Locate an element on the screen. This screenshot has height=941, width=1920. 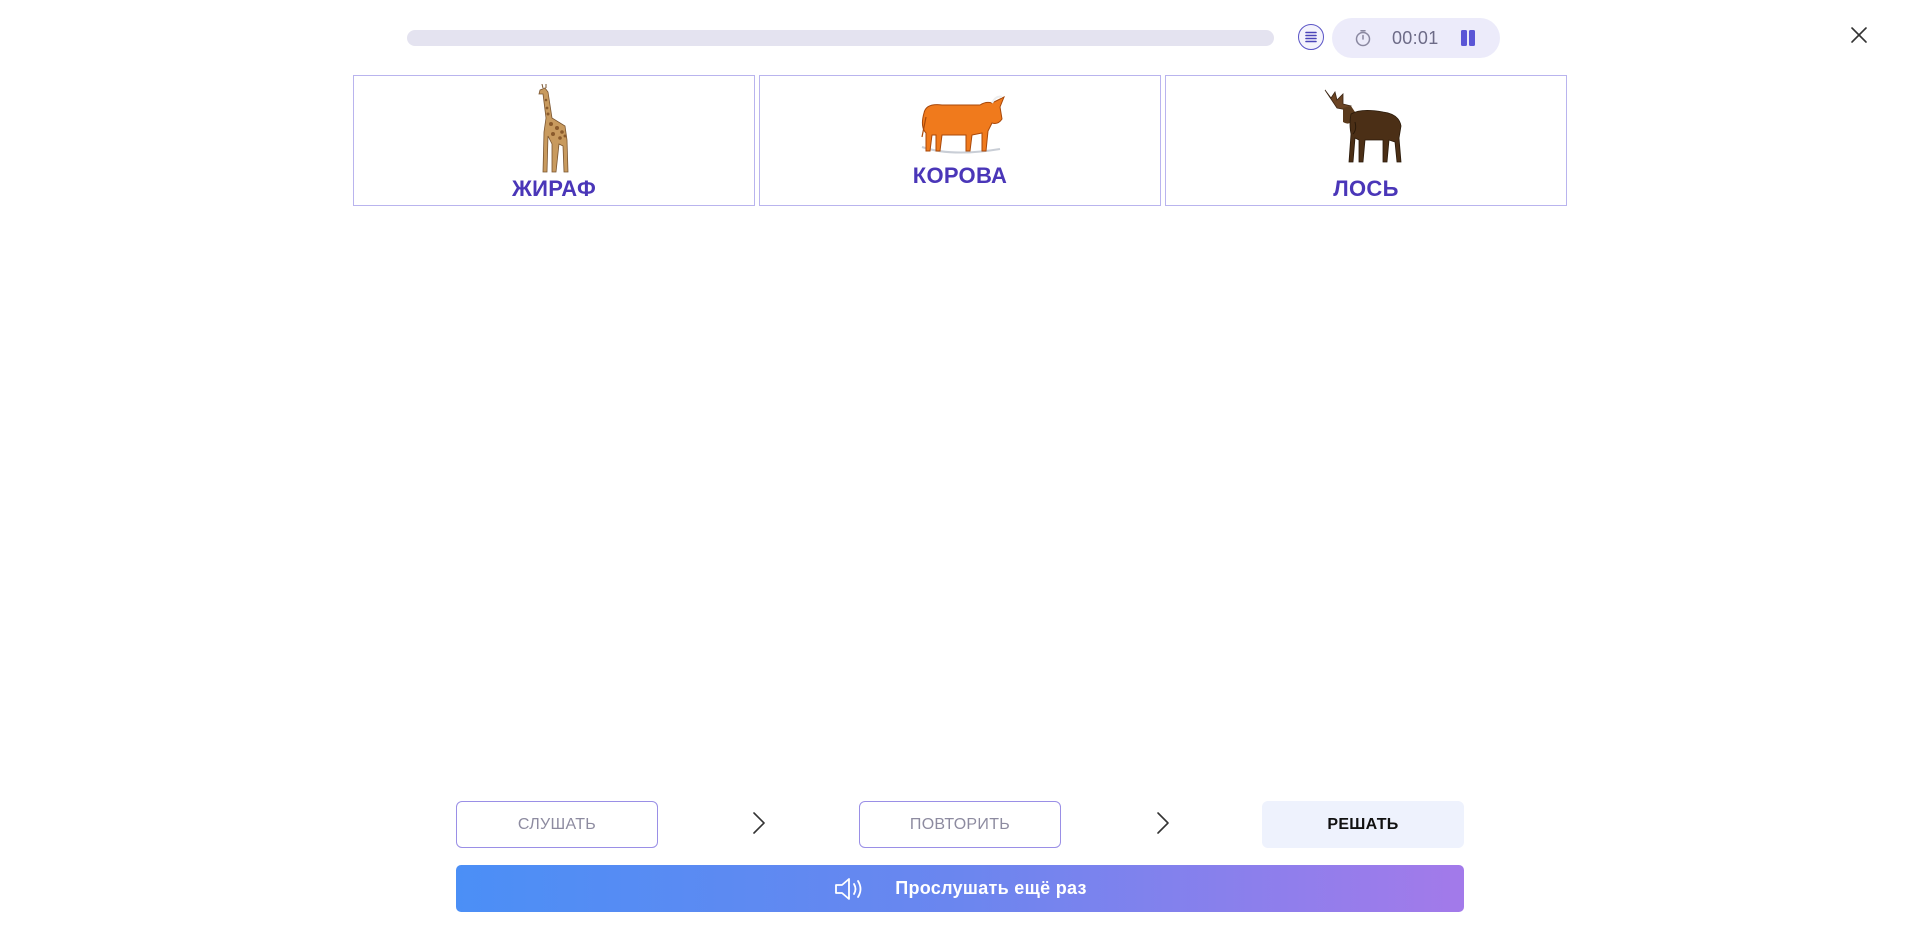
pause-icon is located at coordinates (1464, 38).